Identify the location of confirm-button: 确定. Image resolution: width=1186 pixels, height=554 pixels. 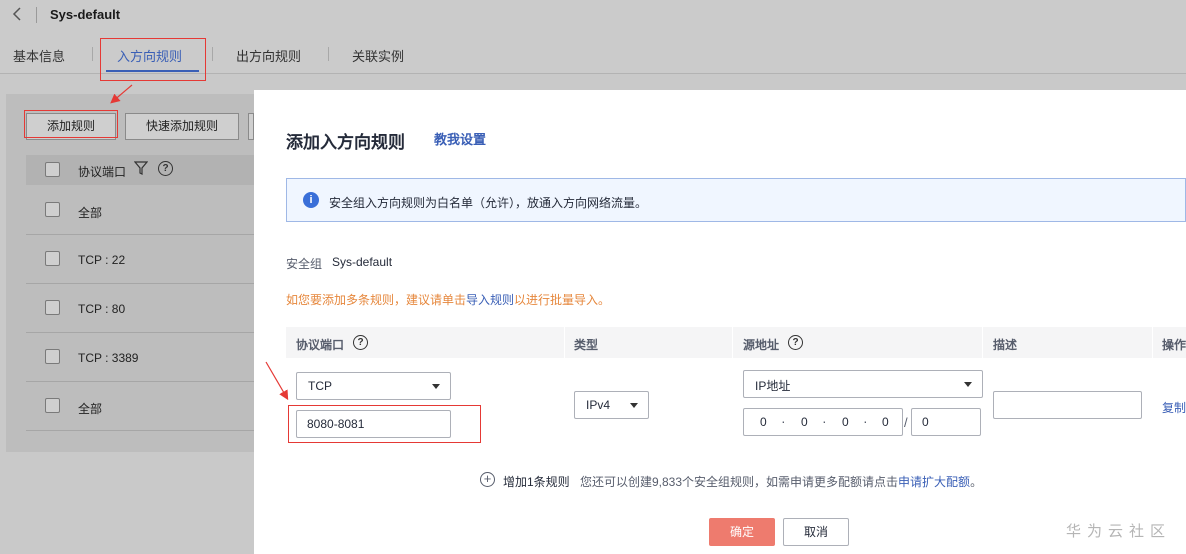
(742, 532).